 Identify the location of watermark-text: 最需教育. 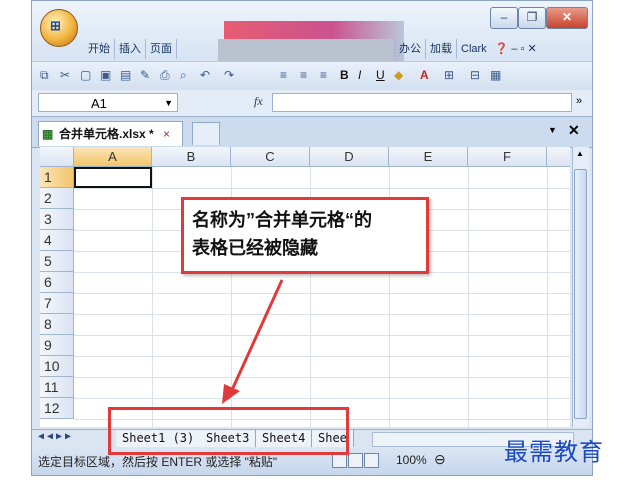
(554, 452).